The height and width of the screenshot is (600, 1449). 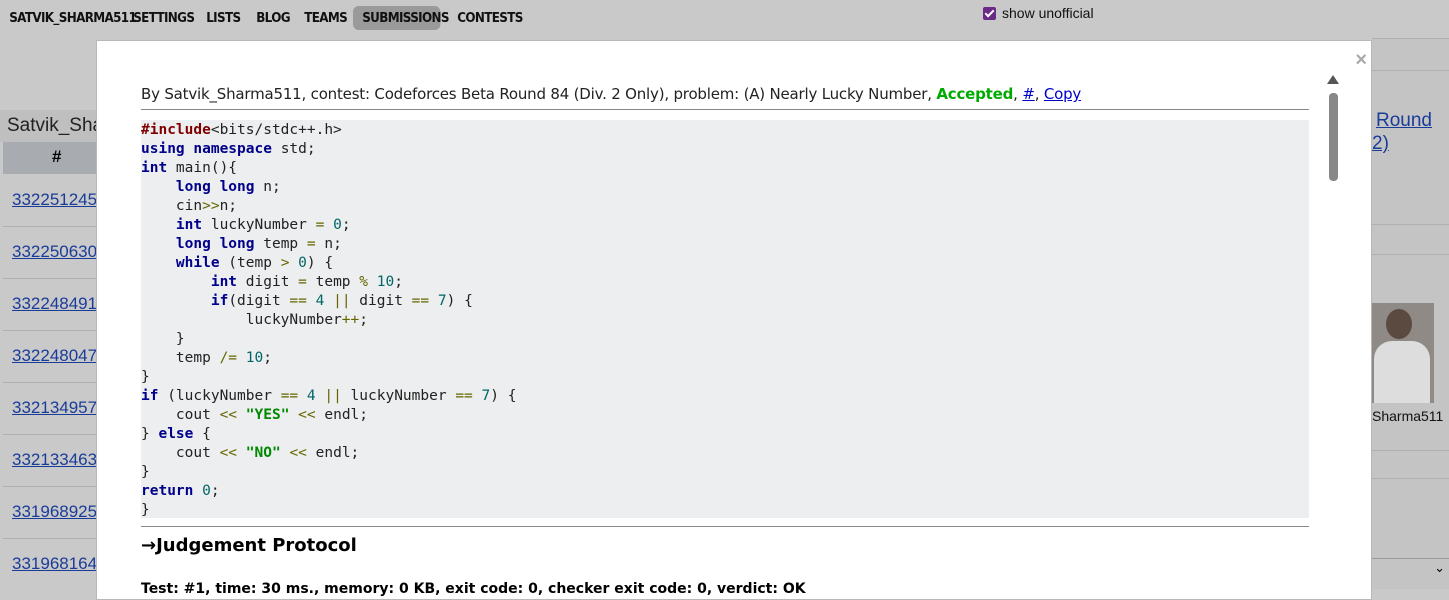 What do you see at coordinates (1333, 79) in the screenshot?
I see `scroll-up-arrow-icon` at bounding box center [1333, 79].